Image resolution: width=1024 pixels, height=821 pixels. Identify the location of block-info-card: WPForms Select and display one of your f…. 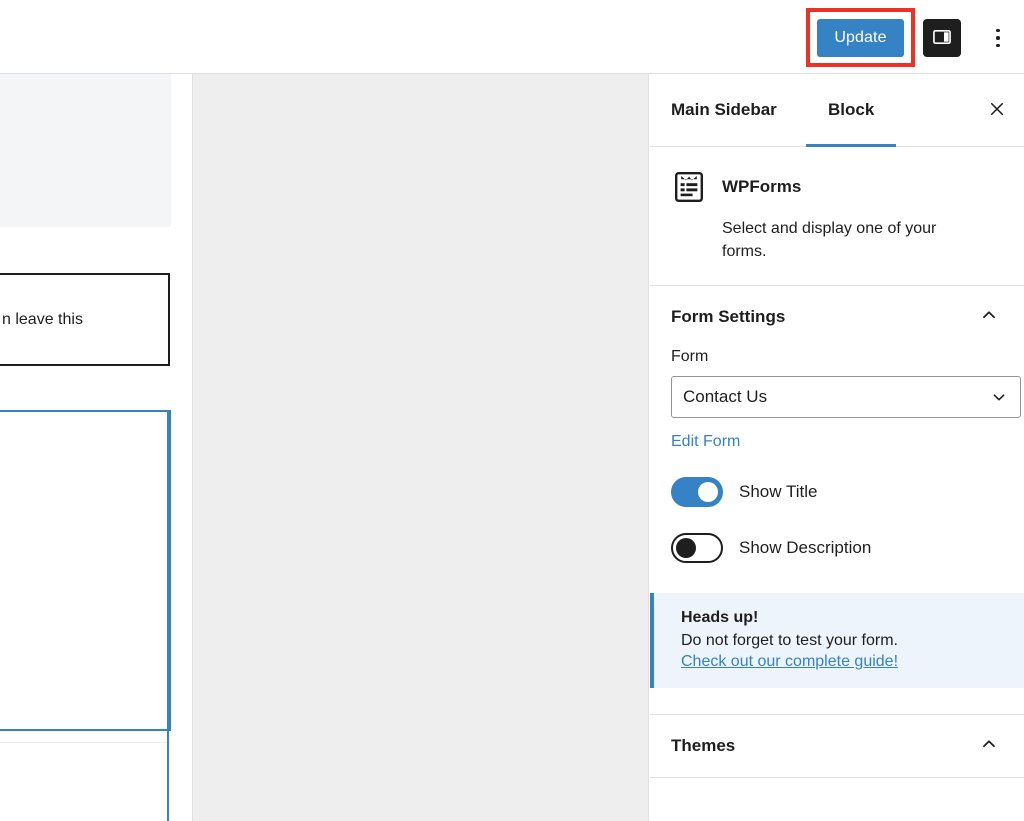
(837, 217).